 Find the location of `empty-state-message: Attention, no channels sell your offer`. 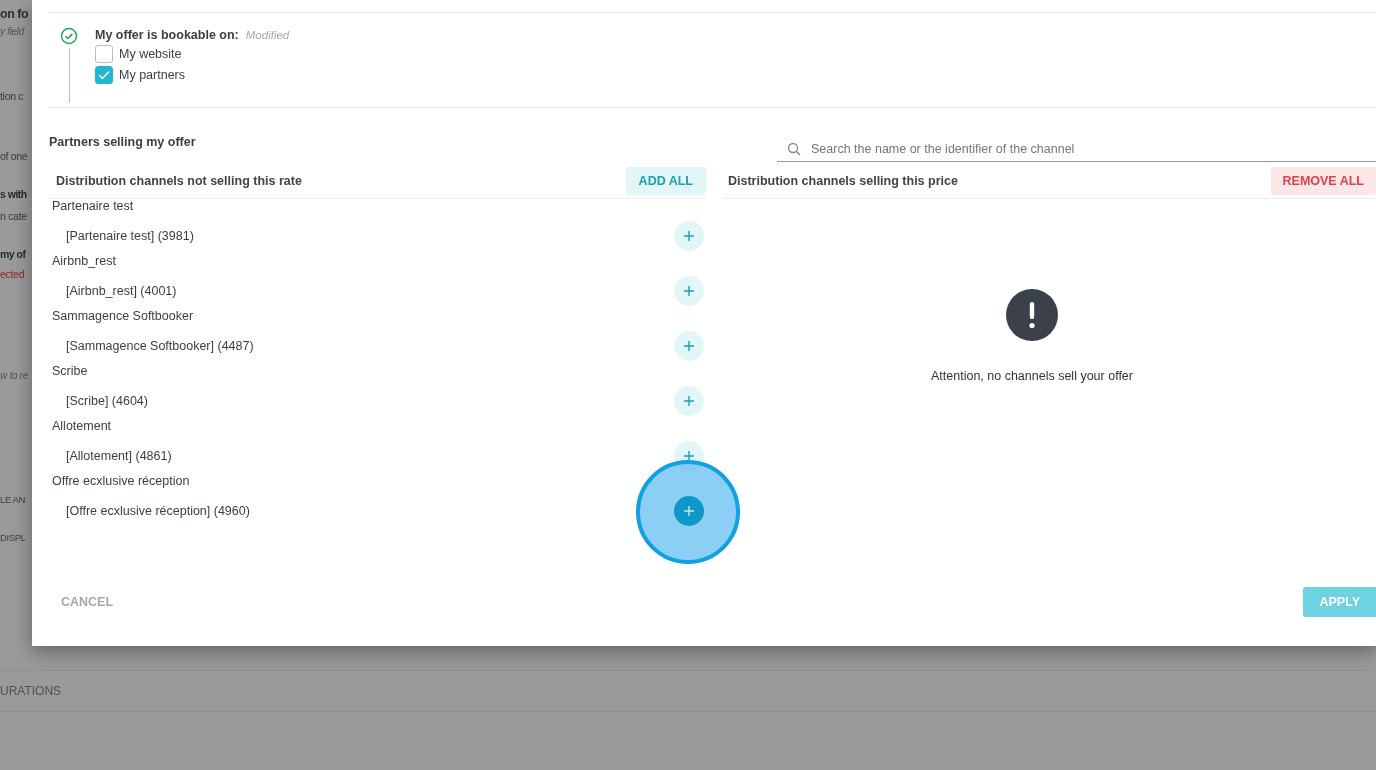

empty-state-message: Attention, no channels sell your offer is located at coordinates (1032, 376).